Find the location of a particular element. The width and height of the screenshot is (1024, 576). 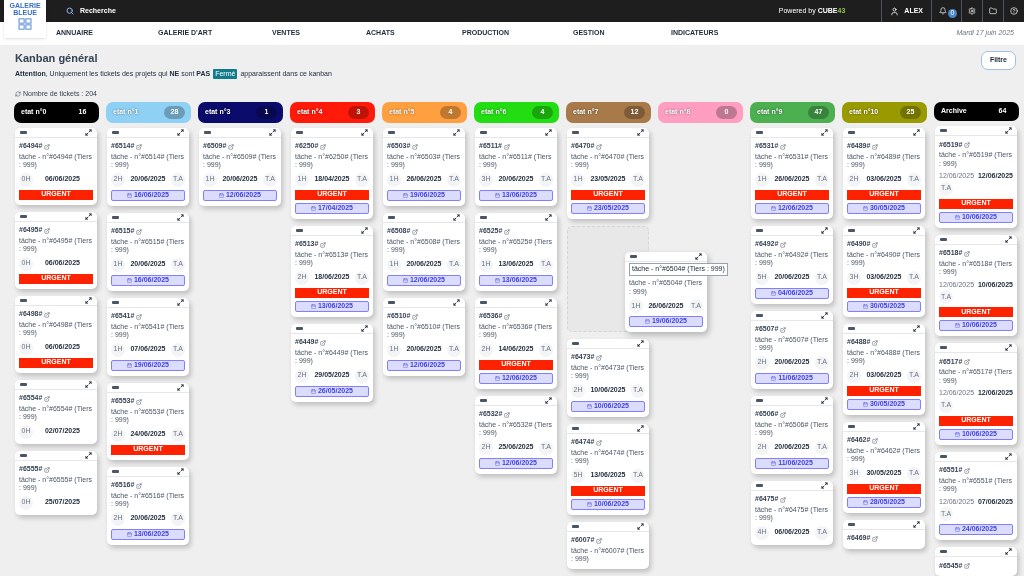

page-title: Kanban général is located at coordinates (57, 58).